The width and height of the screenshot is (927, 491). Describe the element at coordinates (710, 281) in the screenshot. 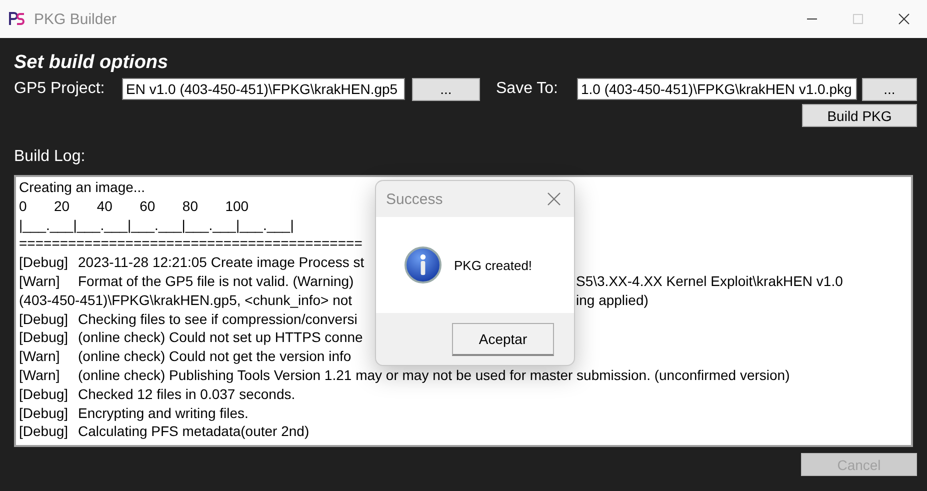

I see `log-text: S5\3.XX-4.XX Kernel Exploit\krakHEN v1.0` at that location.